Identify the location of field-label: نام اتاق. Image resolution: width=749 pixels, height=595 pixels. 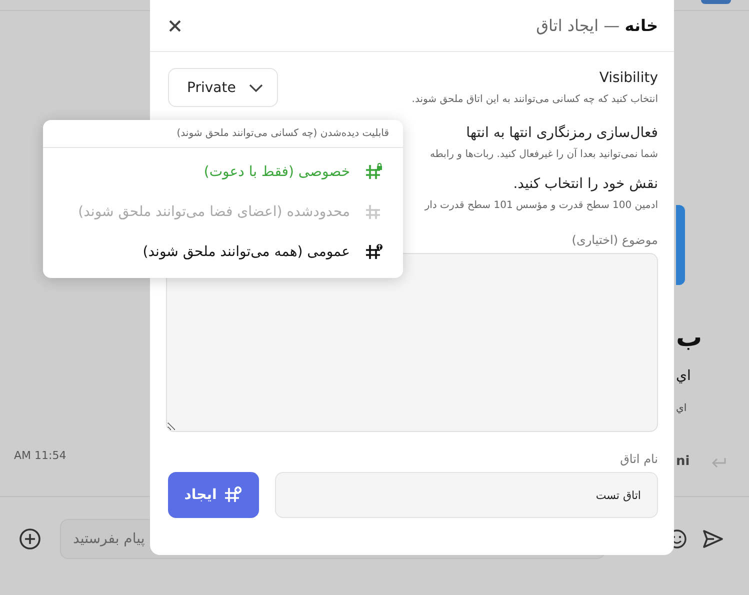
(638, 459).